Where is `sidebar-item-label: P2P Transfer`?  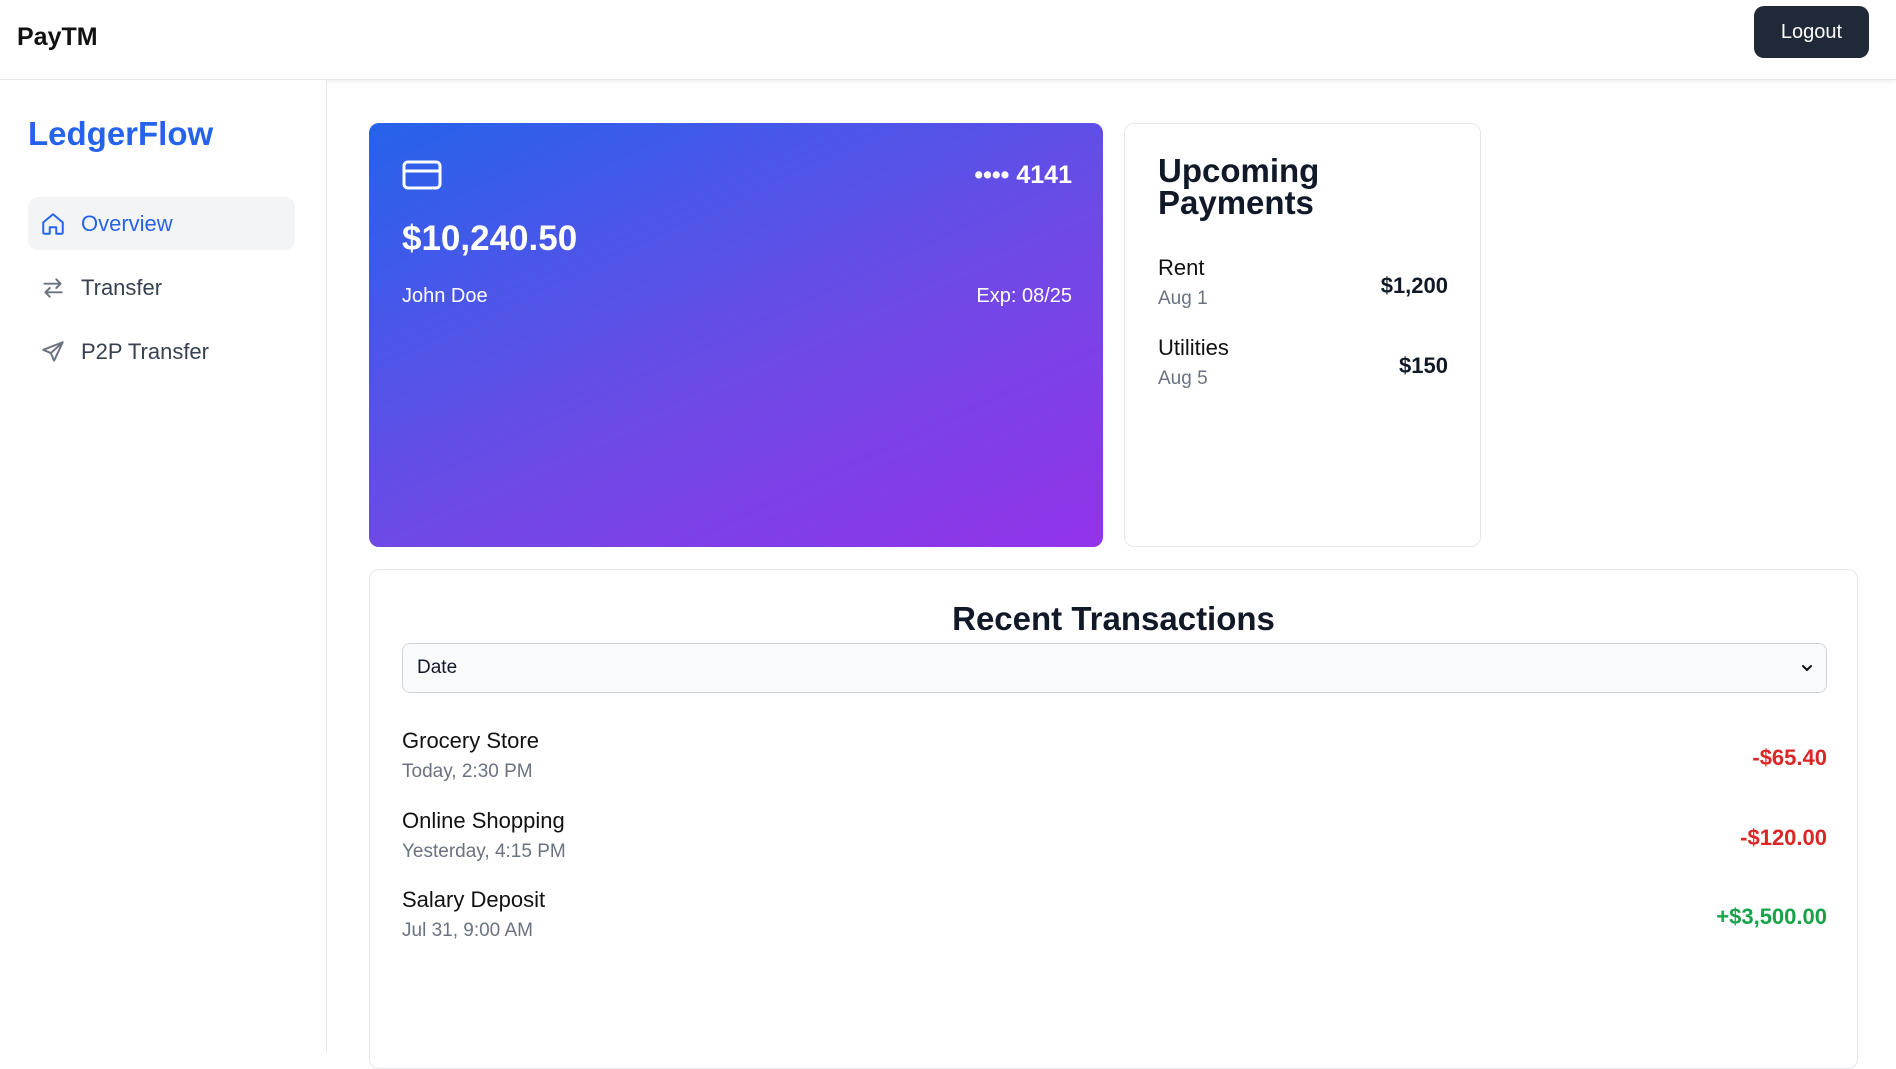
sidebar-item-label: P2P Transfer is located at coordinates (145, 351).